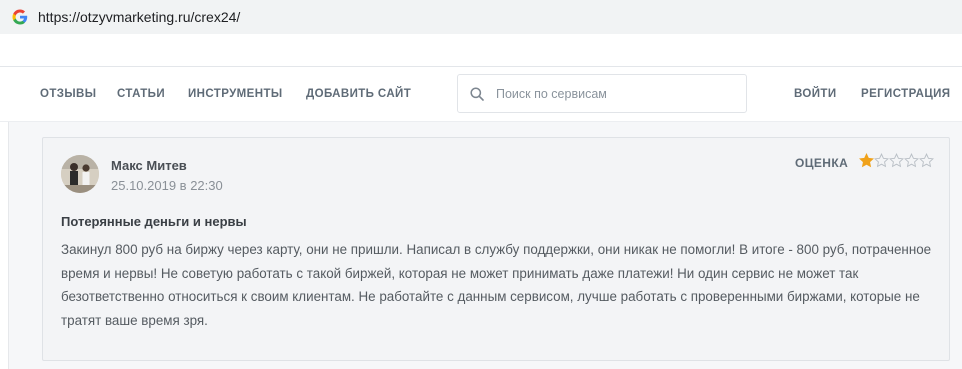 The image size is (962, 369). I want to click on rating-stars, so click(896, 160).